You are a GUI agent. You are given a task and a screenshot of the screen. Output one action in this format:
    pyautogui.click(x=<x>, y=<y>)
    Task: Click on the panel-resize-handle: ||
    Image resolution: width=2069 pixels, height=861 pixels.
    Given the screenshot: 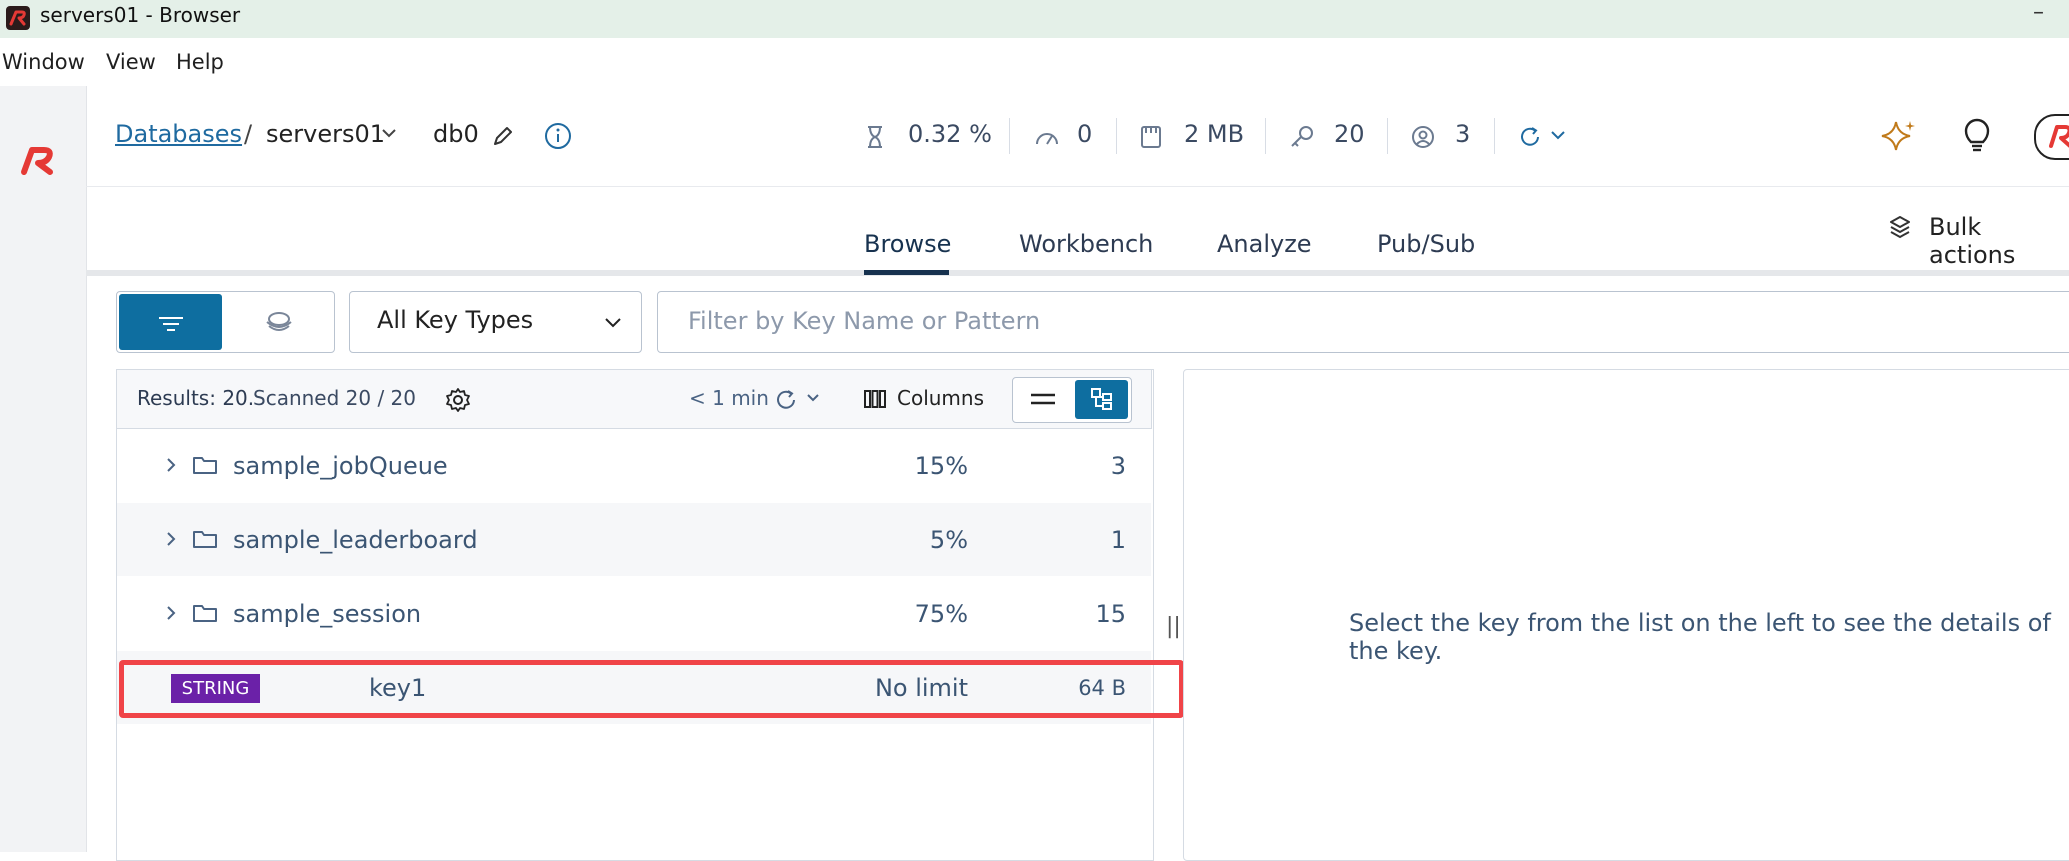 What is the action you would take?
    pyautogui.click(x=1173, y=626)
    